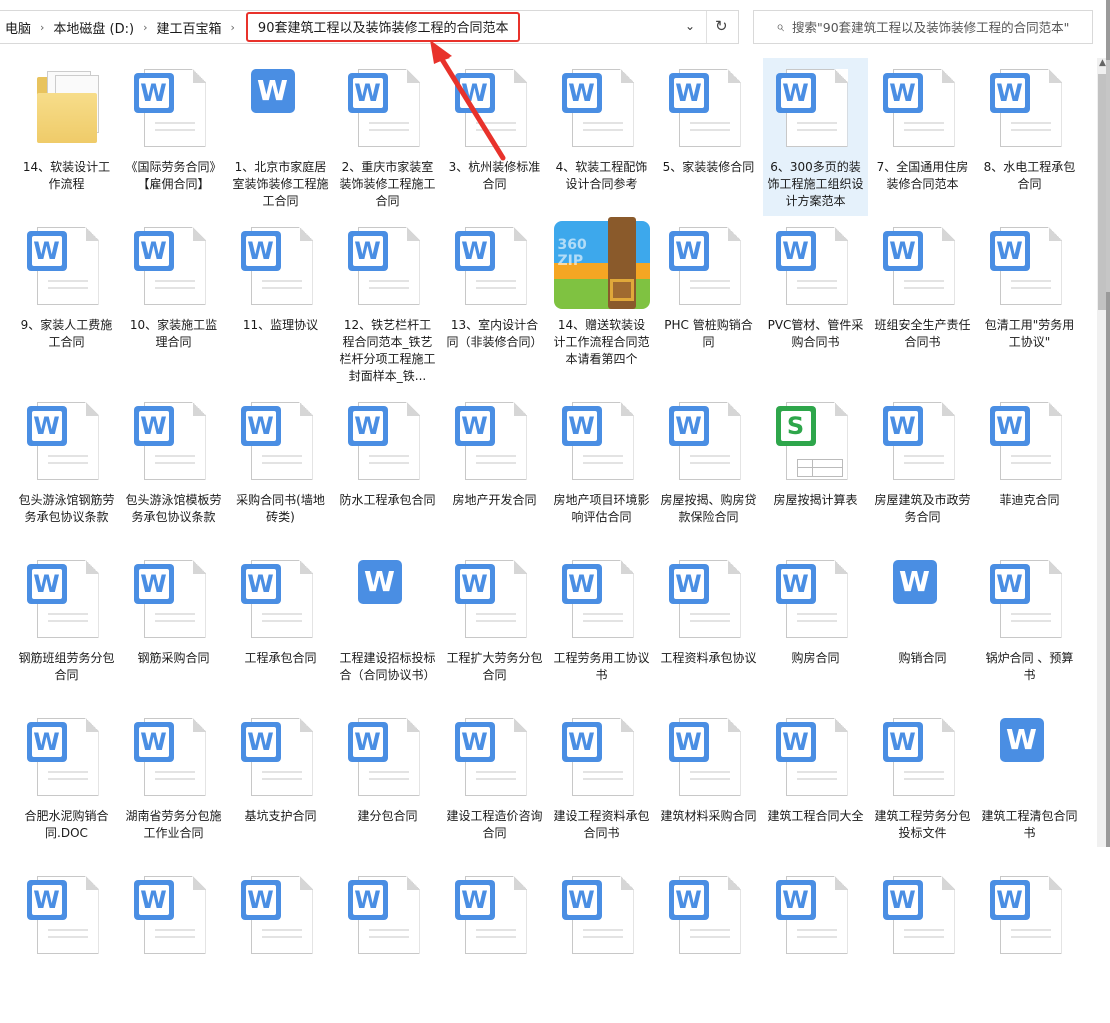 Image resolution: width=1110 pixels, height=1023 pixels. What do you see at coordinates (721, 26) in the screenshot?
I see `refresh-icon: ↻` at bounding box center [721, 26].